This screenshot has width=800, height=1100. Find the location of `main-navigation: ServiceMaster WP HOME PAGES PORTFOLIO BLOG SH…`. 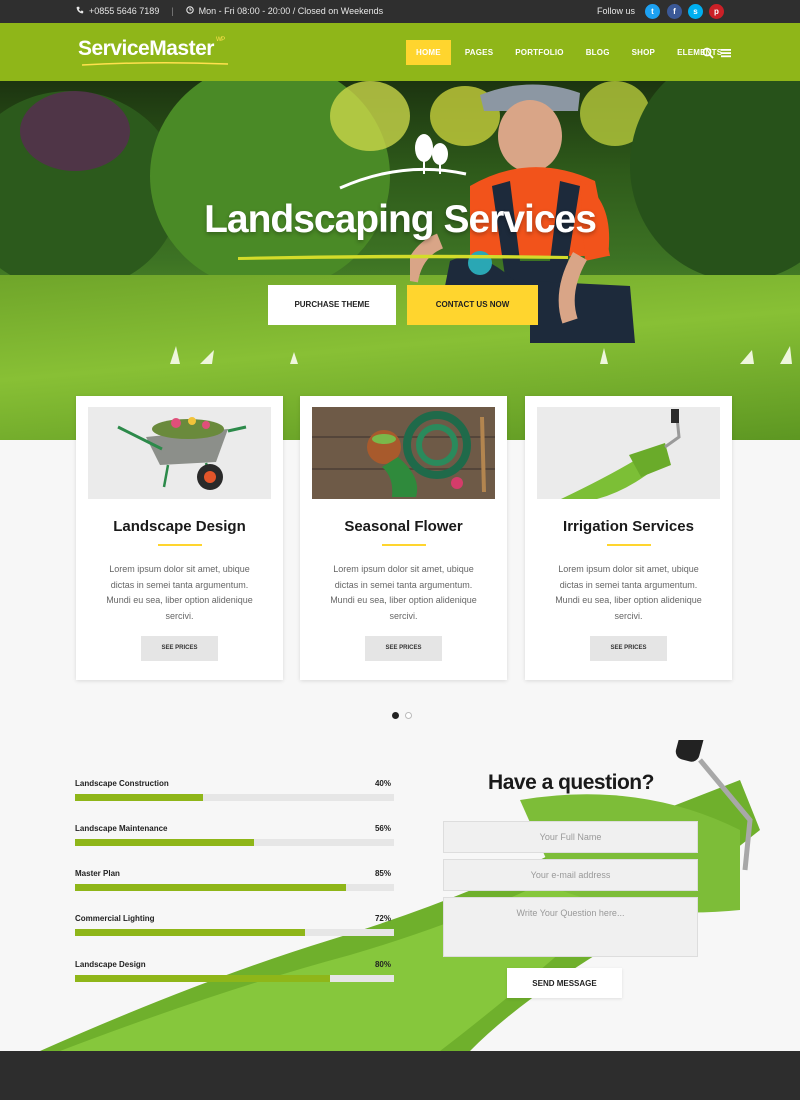

main-navigation: ServiceMaster WP HOME PAGES PORTFOLIO BLOG SH… is located at coordinates (400, 52).